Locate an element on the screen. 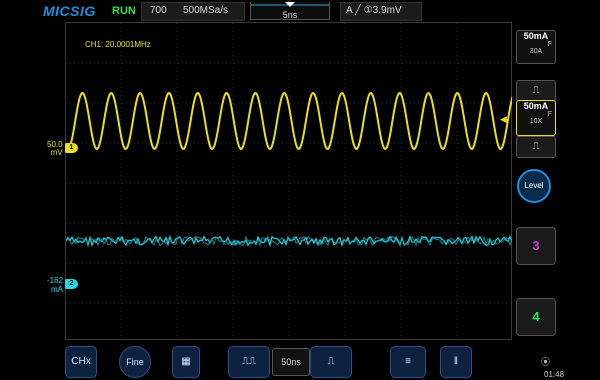 This screenshot has height=380, width=600. calculator-button: ▦ is located at coordinates (186, 362).